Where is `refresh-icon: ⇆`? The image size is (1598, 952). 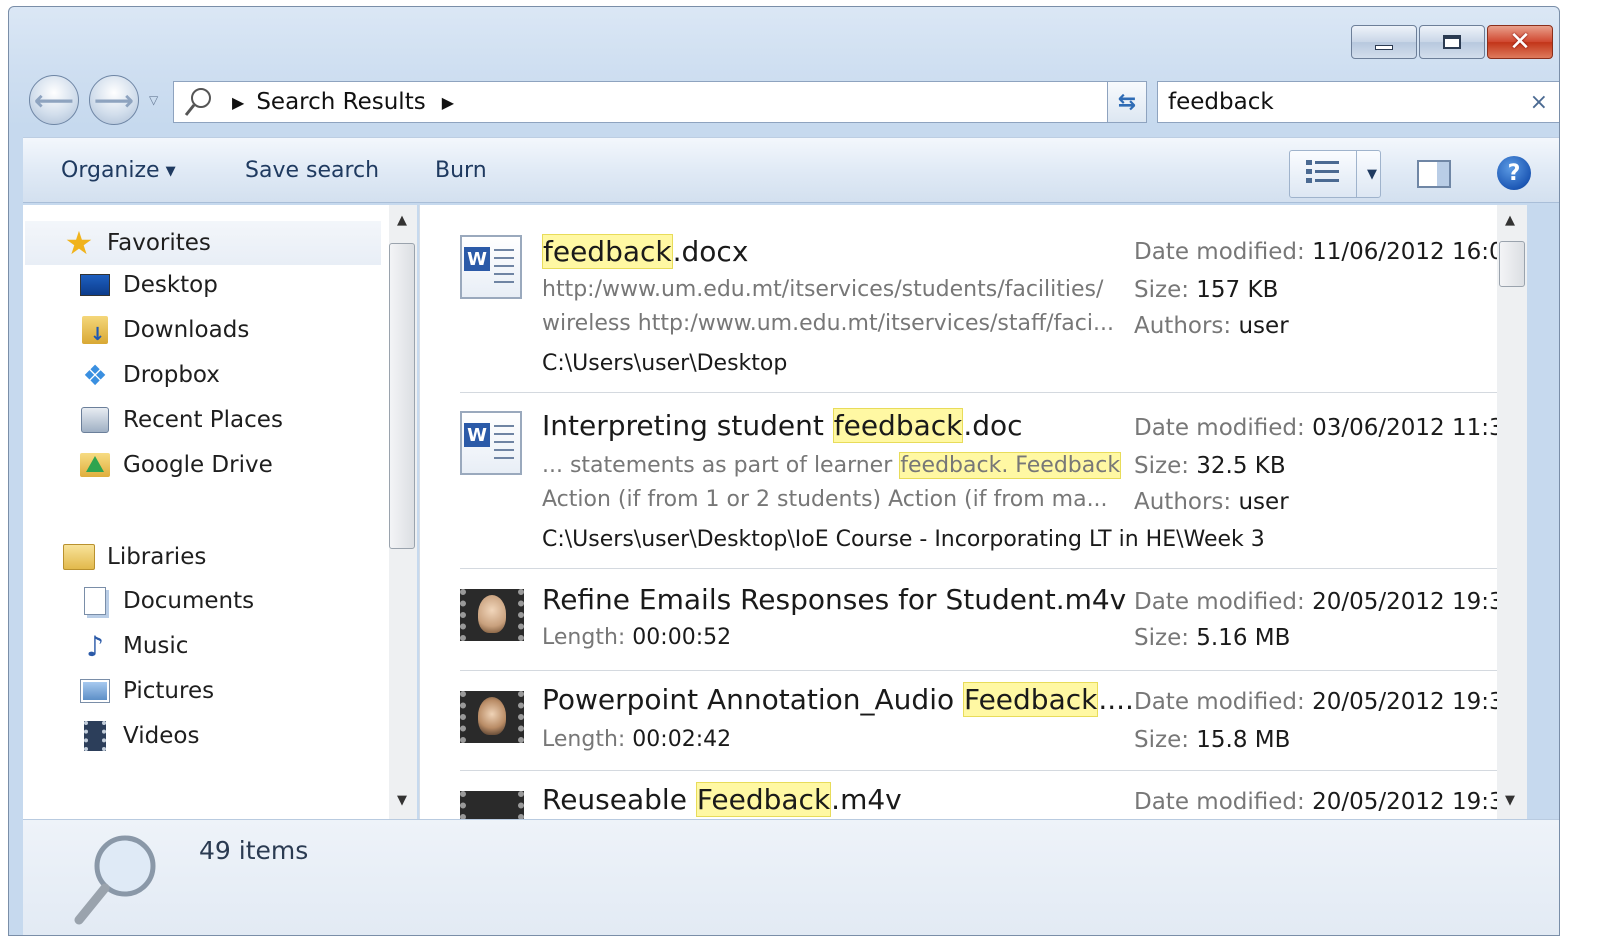 refresh-icon: ⇆ is located at coordinates (1127, 102).